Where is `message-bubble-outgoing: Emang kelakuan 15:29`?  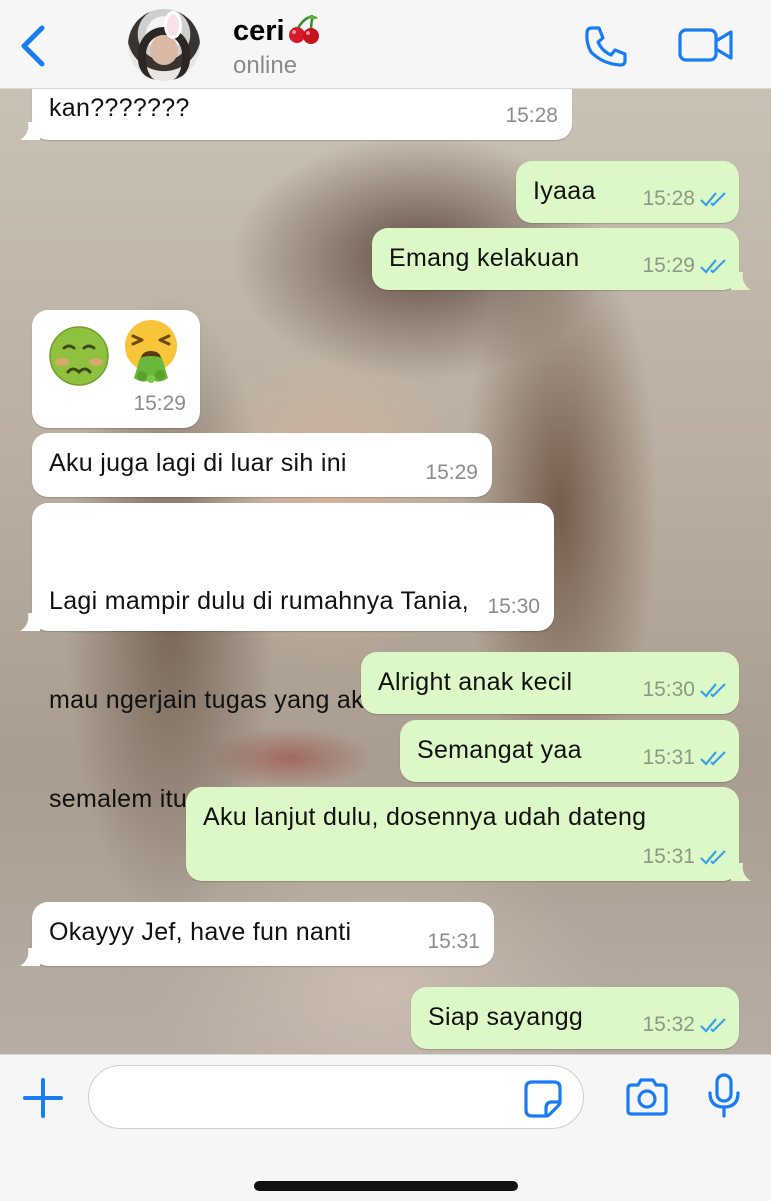 message-bubble-outgoing: Emang kelakuan 15:29 is located at coordinates (561, 259).